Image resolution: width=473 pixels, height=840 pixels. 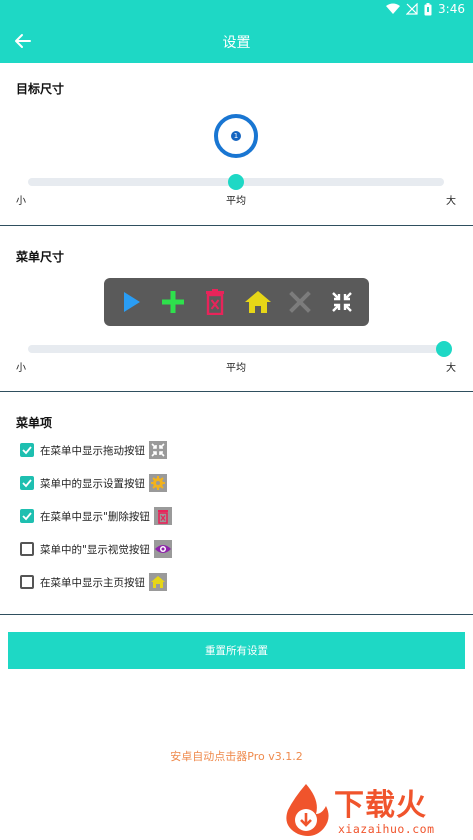 I want to click on menu-item-label: 在菜单中显示"删除按钮, so click(x=95, y=516).